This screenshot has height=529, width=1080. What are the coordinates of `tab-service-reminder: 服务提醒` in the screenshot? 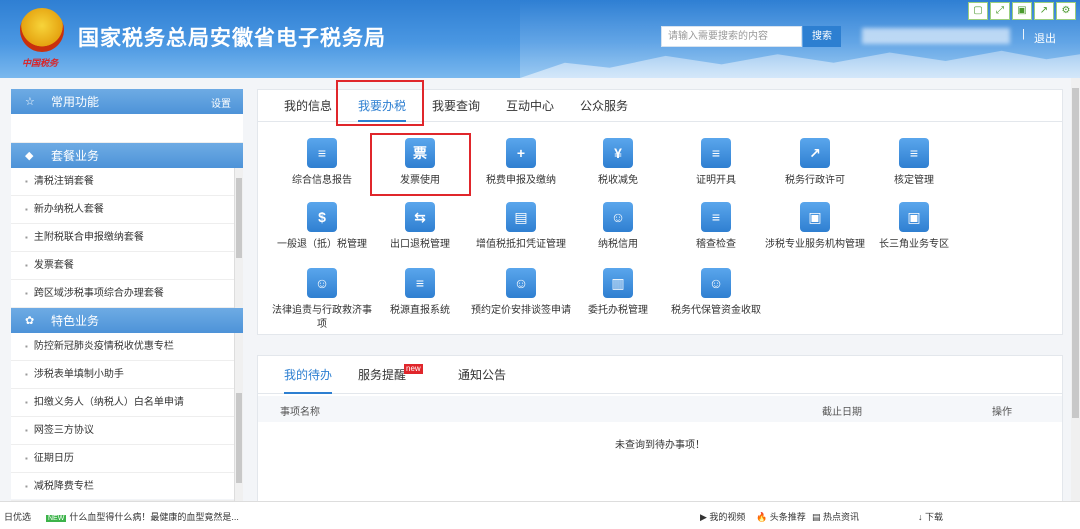 It's located at (382, 375).